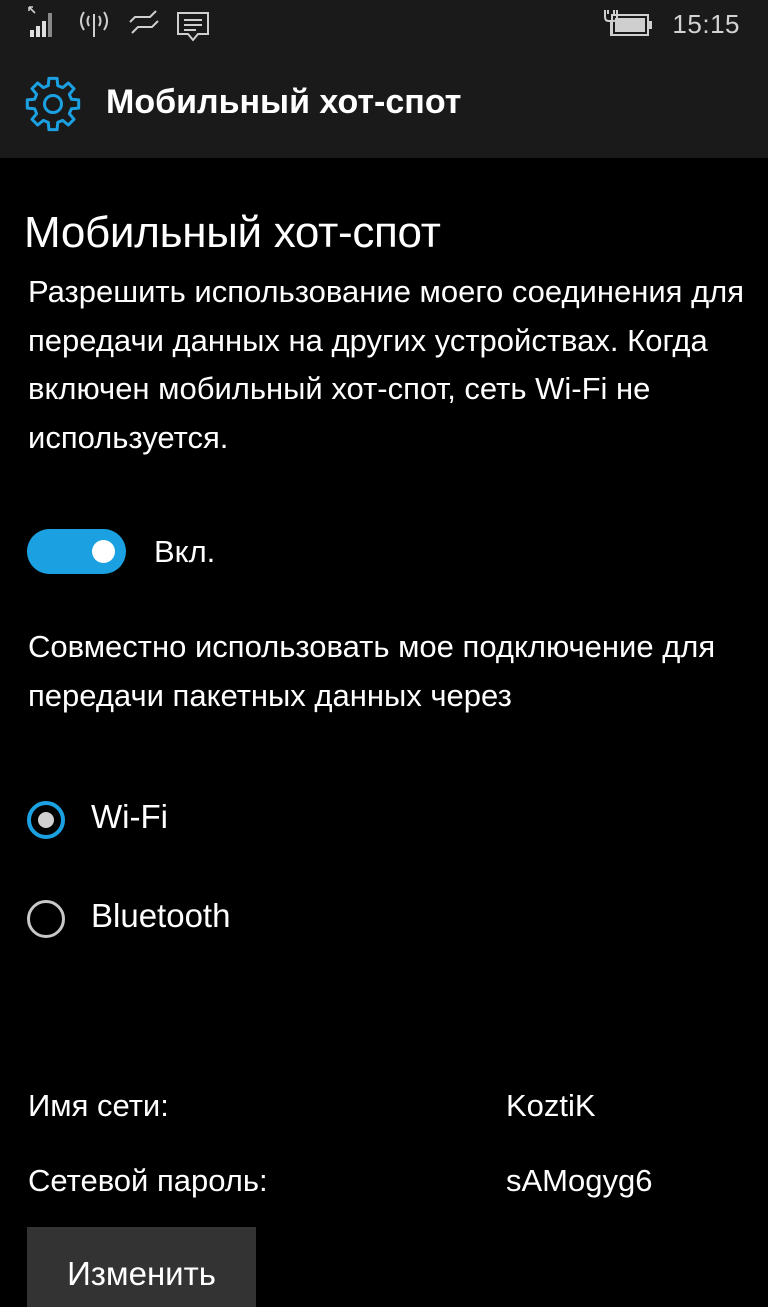 The image size is (768, 1307). I want to click on toggle-knob, so click(103, 551).